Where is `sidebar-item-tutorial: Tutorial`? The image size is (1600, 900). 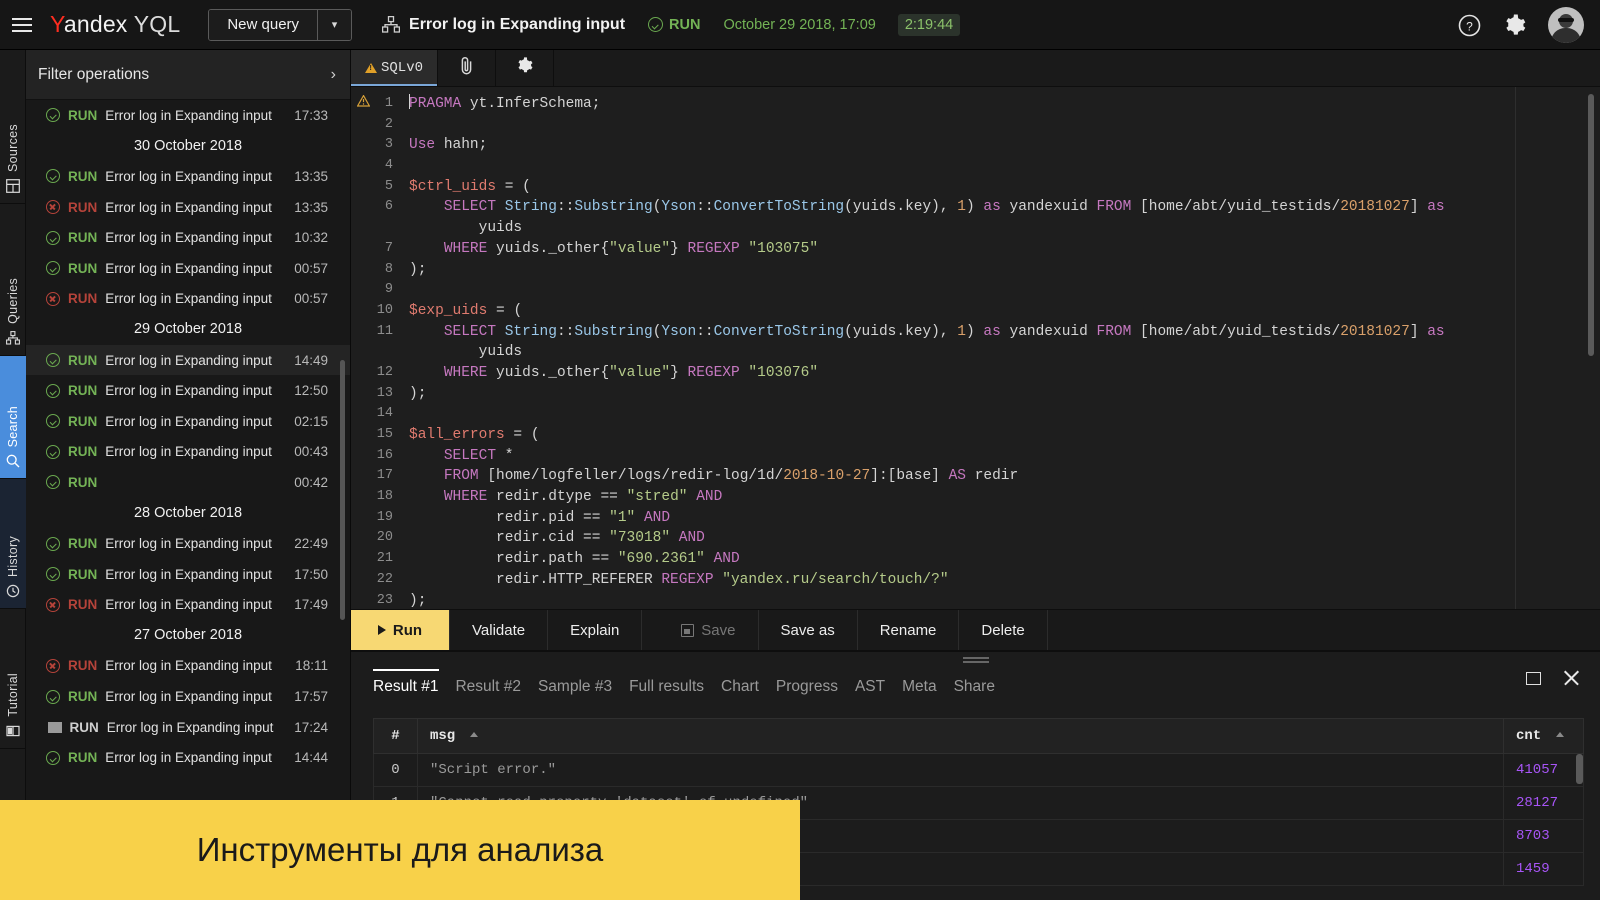
sidebar-item-tutorial: Tutorial is located at coordinates (13, 679).